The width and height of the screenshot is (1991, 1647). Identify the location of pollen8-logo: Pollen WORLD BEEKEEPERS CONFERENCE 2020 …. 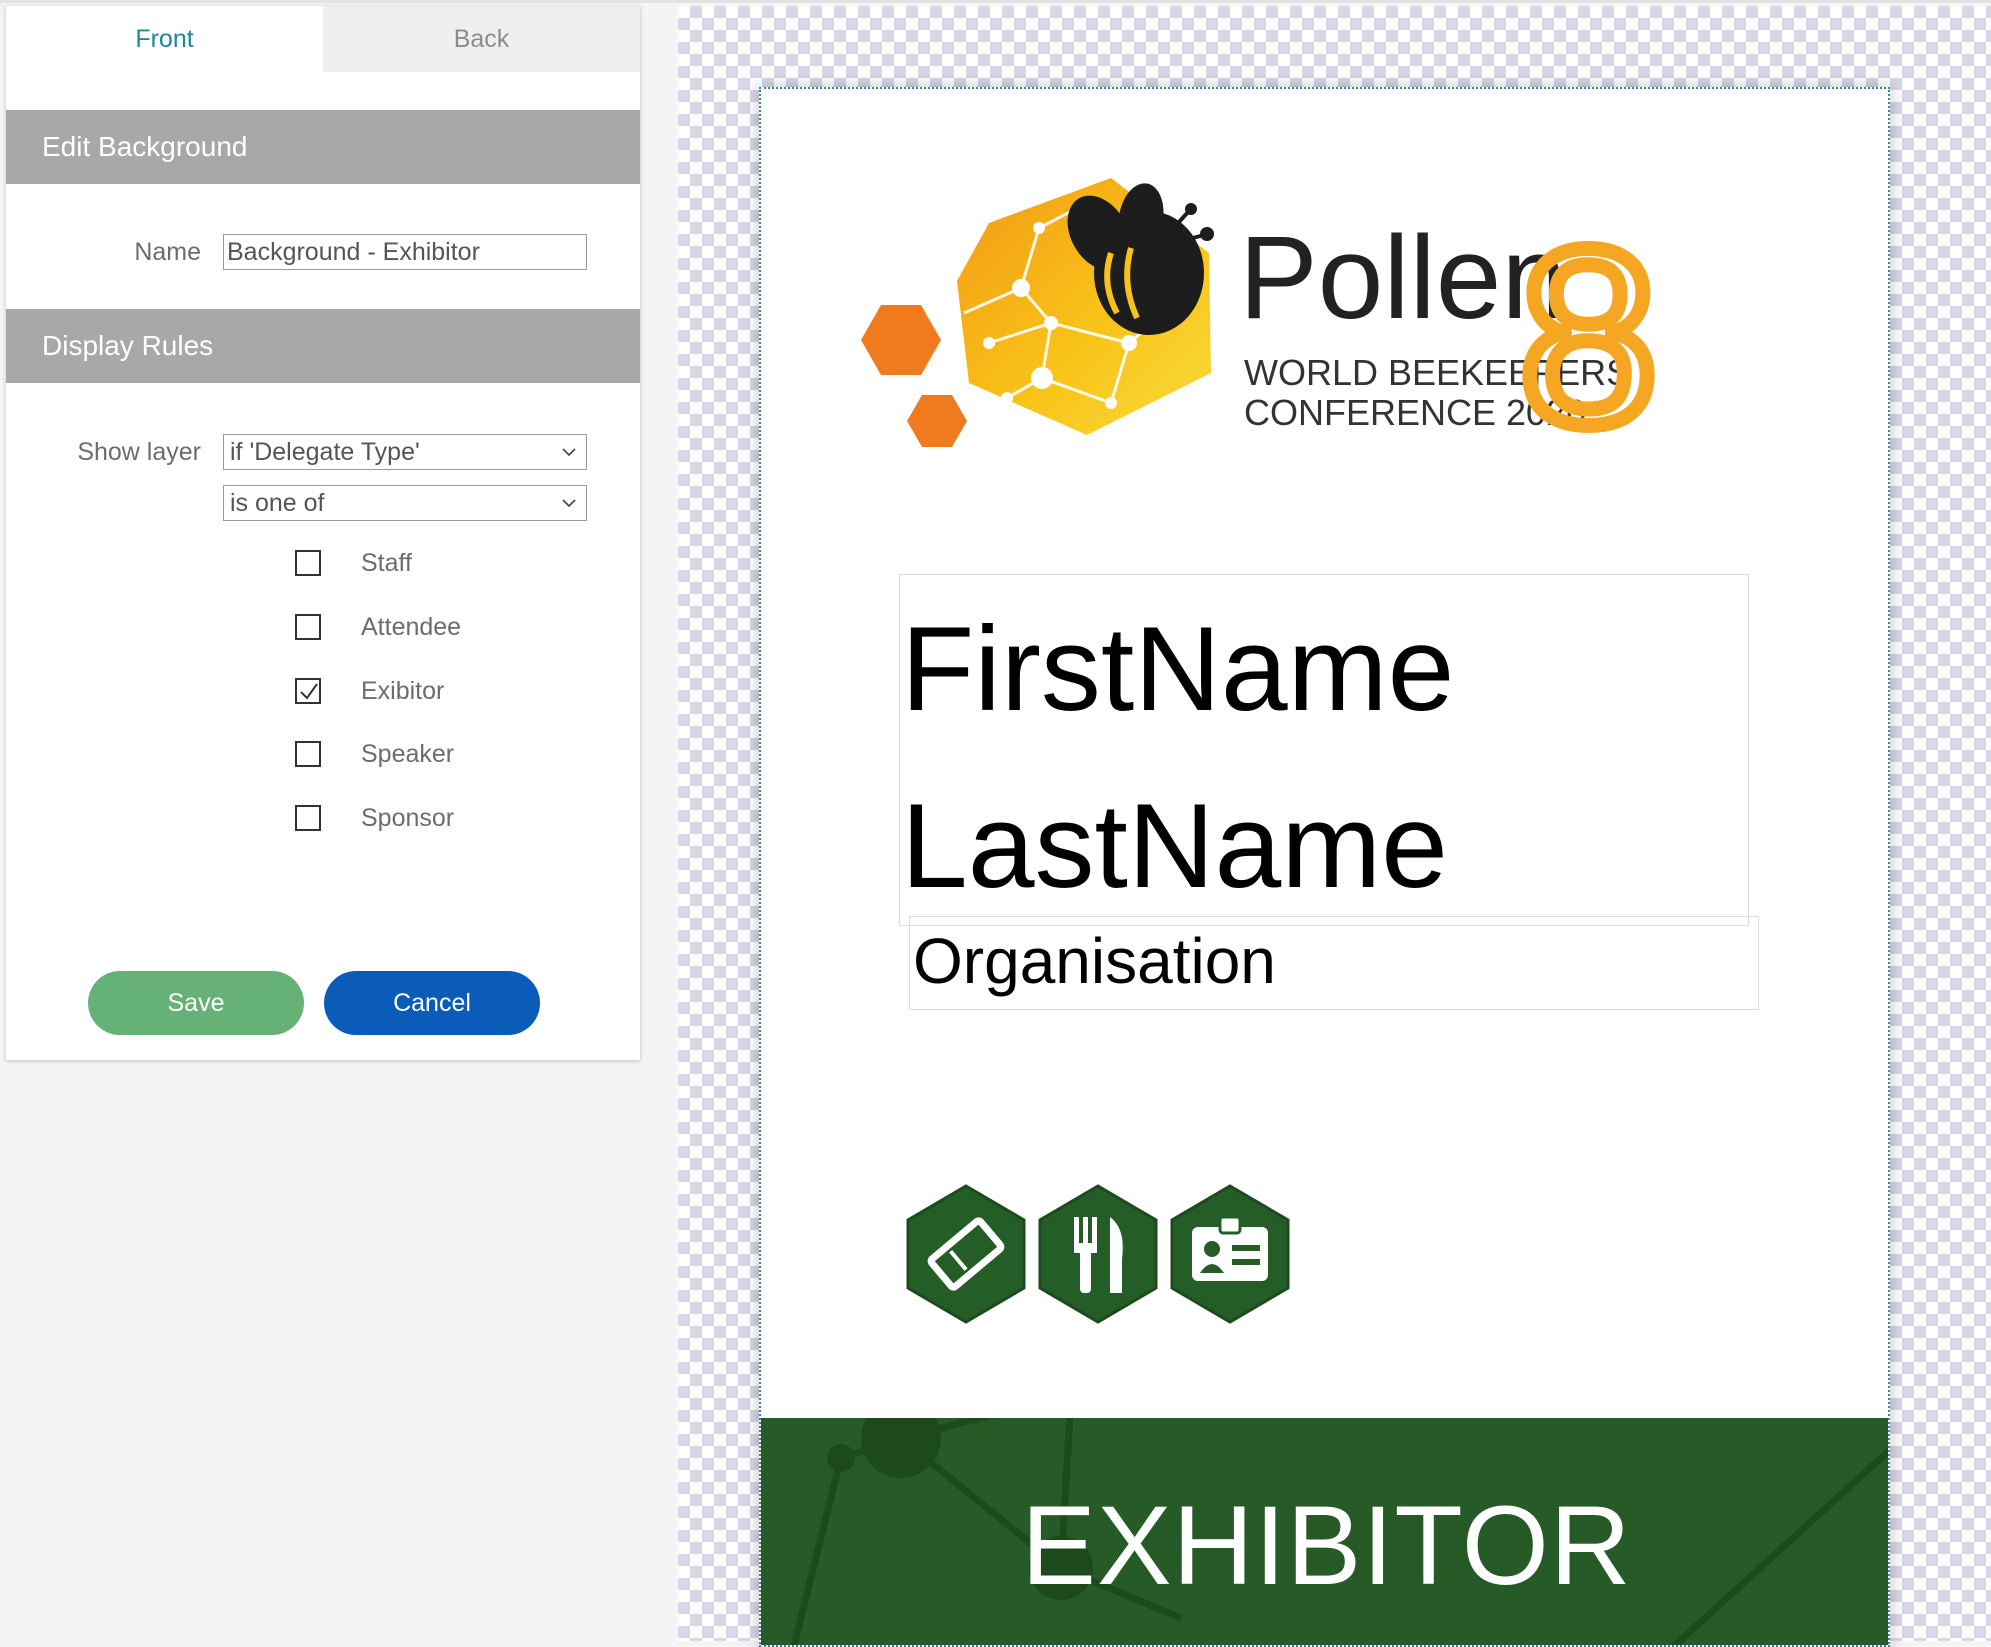
(1263, 320).